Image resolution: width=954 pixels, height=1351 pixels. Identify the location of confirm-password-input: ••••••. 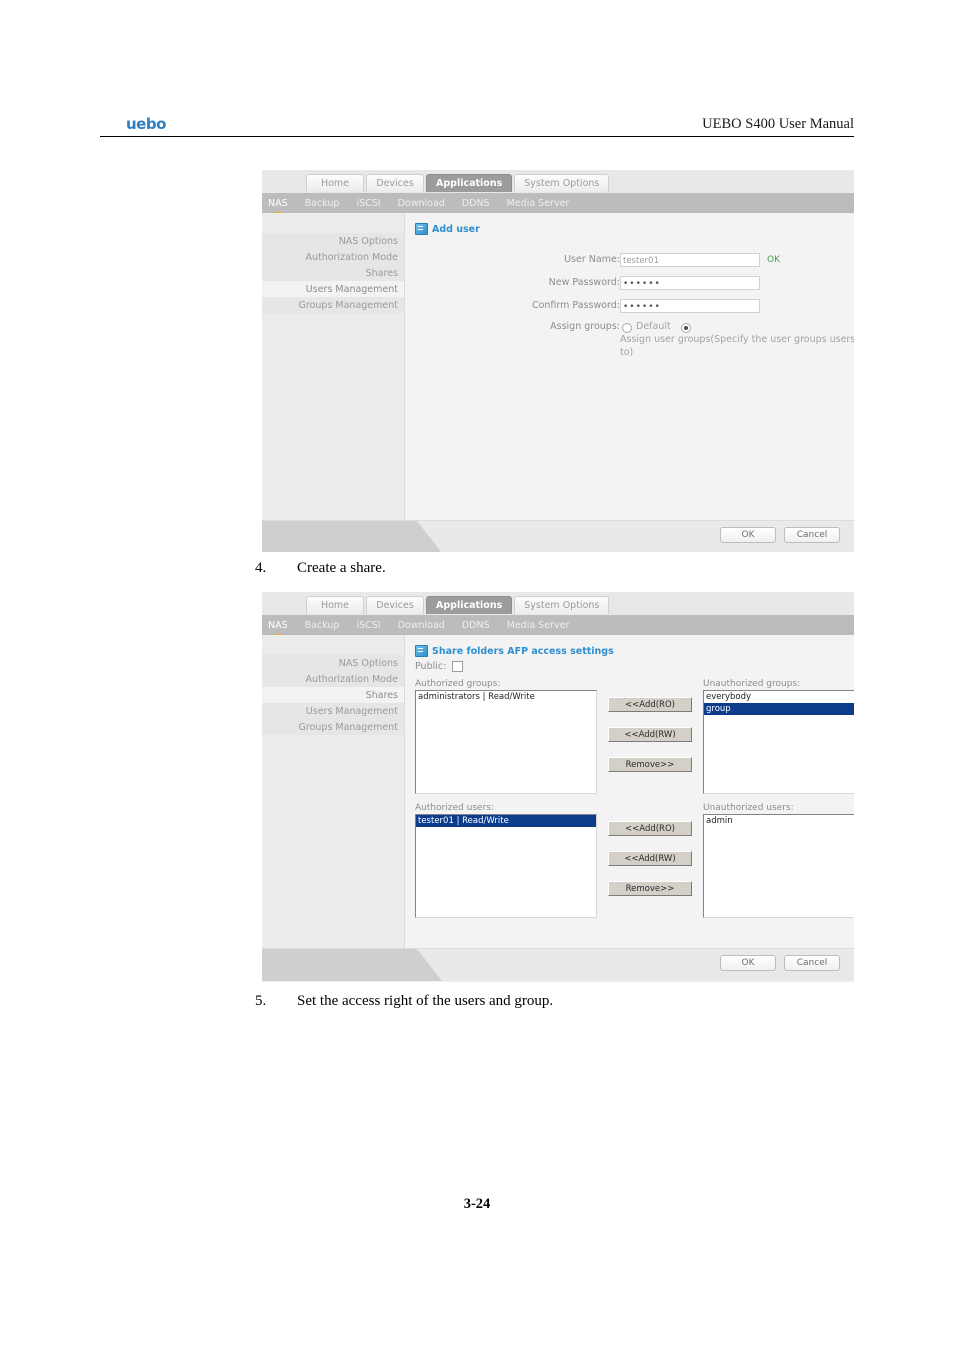
(690, 305).